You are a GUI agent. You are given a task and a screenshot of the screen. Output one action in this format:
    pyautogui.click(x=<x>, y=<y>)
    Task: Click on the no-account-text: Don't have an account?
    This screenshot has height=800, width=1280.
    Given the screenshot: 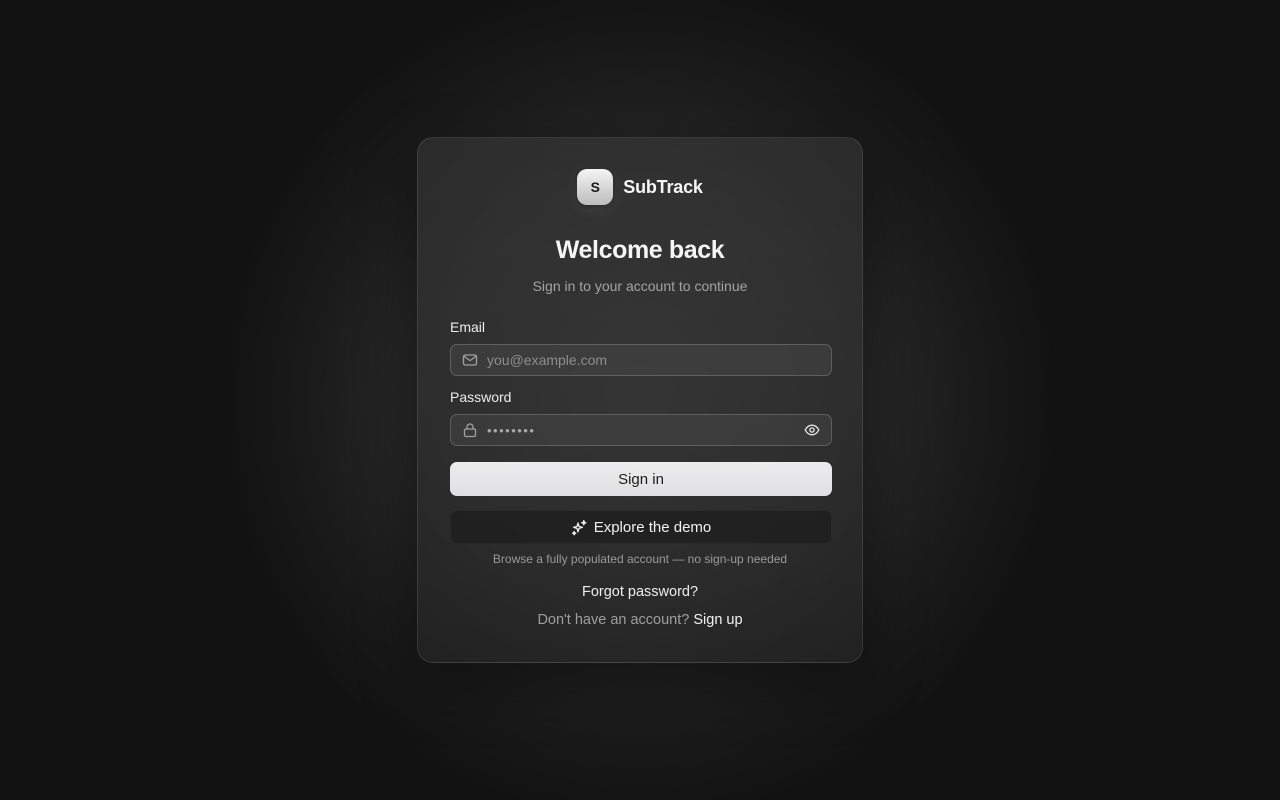 What is the action you would take?
    pyautogui.click(x=613, y=620)
    